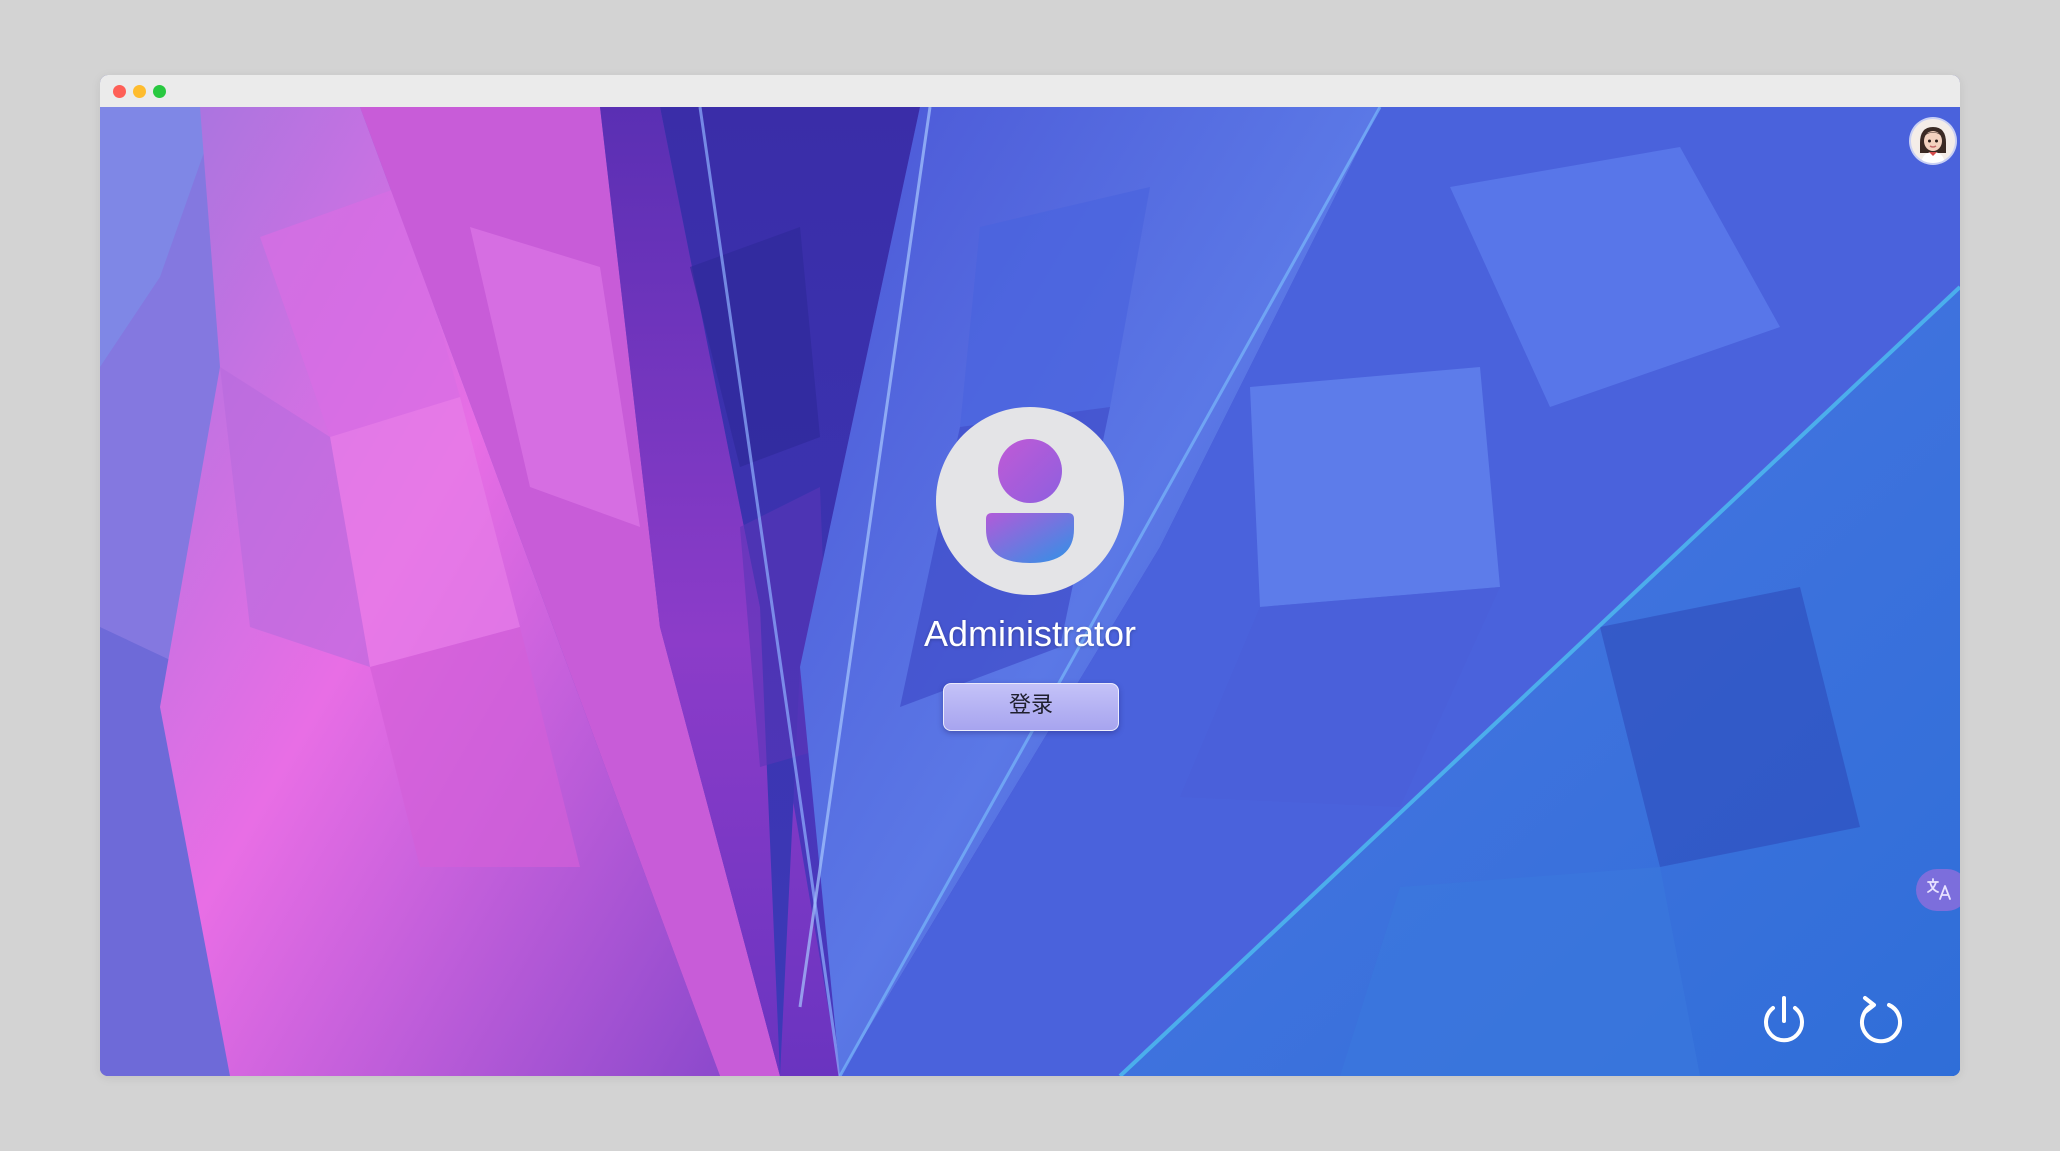 This screenshot has height=1151, width=2060. What do you see at coordinates (119, 91) in the screenshot?
I see `window-close-button` at bounding box center [119, 91].